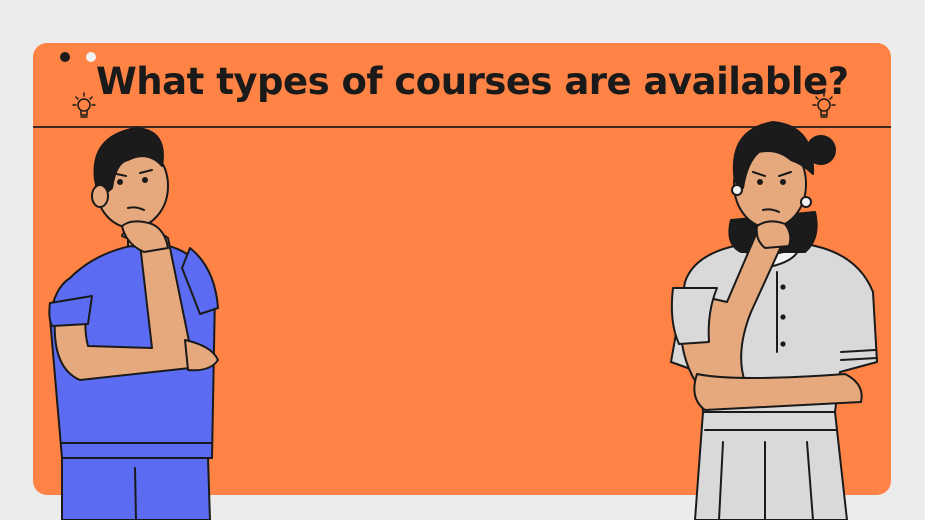 This screenshot has height=520, width=925. I want to click on slide-title: What types of courses are available?, so click(472, 81).